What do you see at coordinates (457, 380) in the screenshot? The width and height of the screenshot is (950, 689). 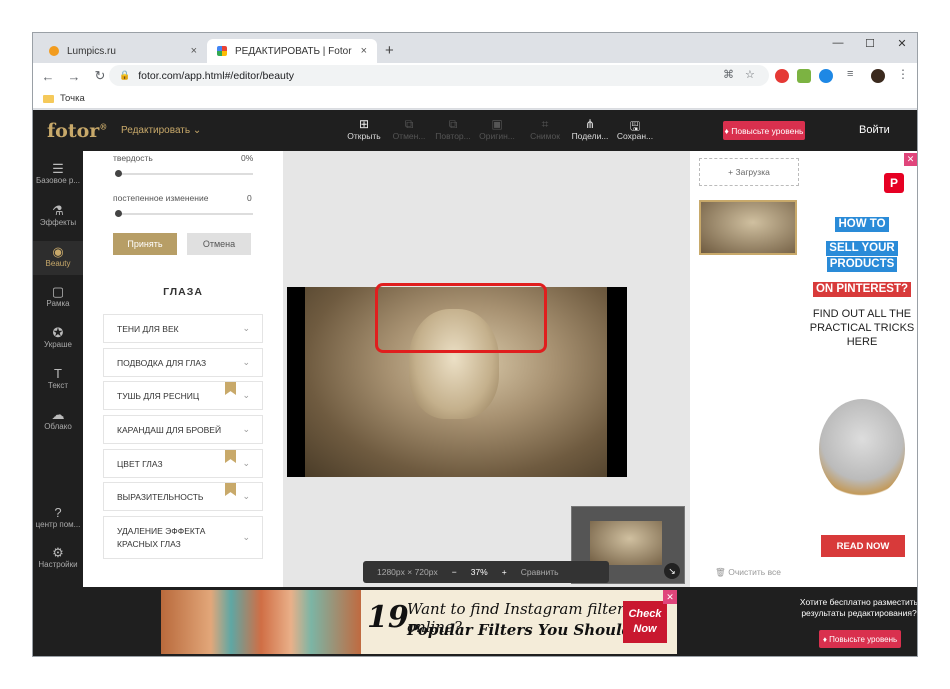 I see `photo-frame` at bounding box center [457, 380].